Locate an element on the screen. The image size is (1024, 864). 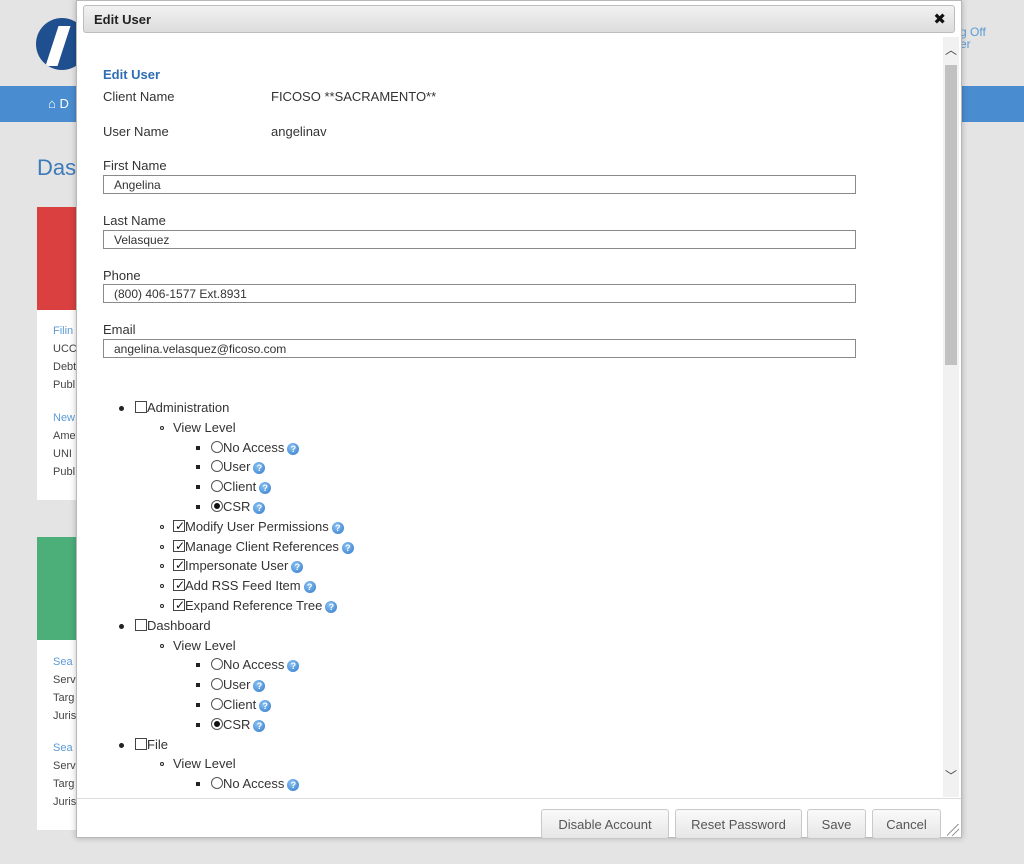
email-field is located at coordinates (479, 348).